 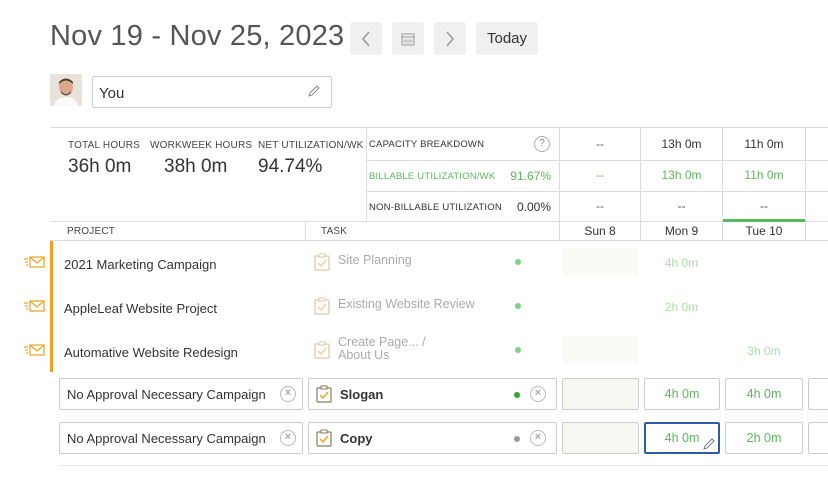 What do you see at coordinates (435, 207) in the screenshot?
I see `nonbillable-utilization-label: NON-BILLABLE UTILIZATION` at bounding box center [435, 207].